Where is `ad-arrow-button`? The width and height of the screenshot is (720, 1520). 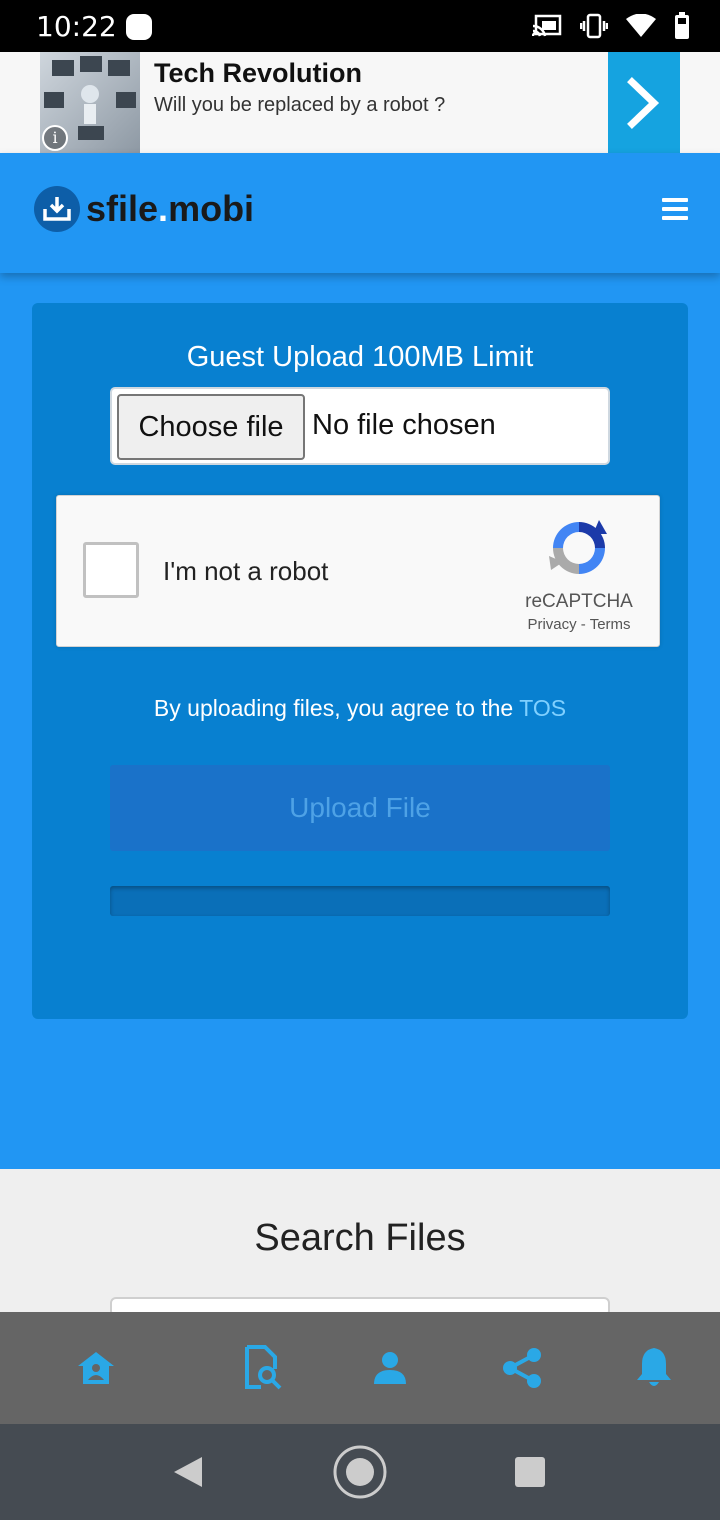 ad-arrow-button is located at coordinates (644, 102).